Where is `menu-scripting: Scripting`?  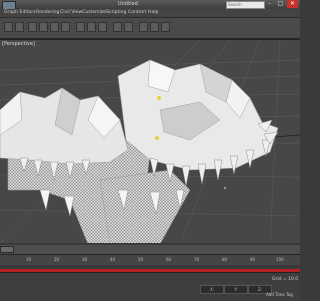
menu-scripting: Scripting is located at coordinates (116, 13).